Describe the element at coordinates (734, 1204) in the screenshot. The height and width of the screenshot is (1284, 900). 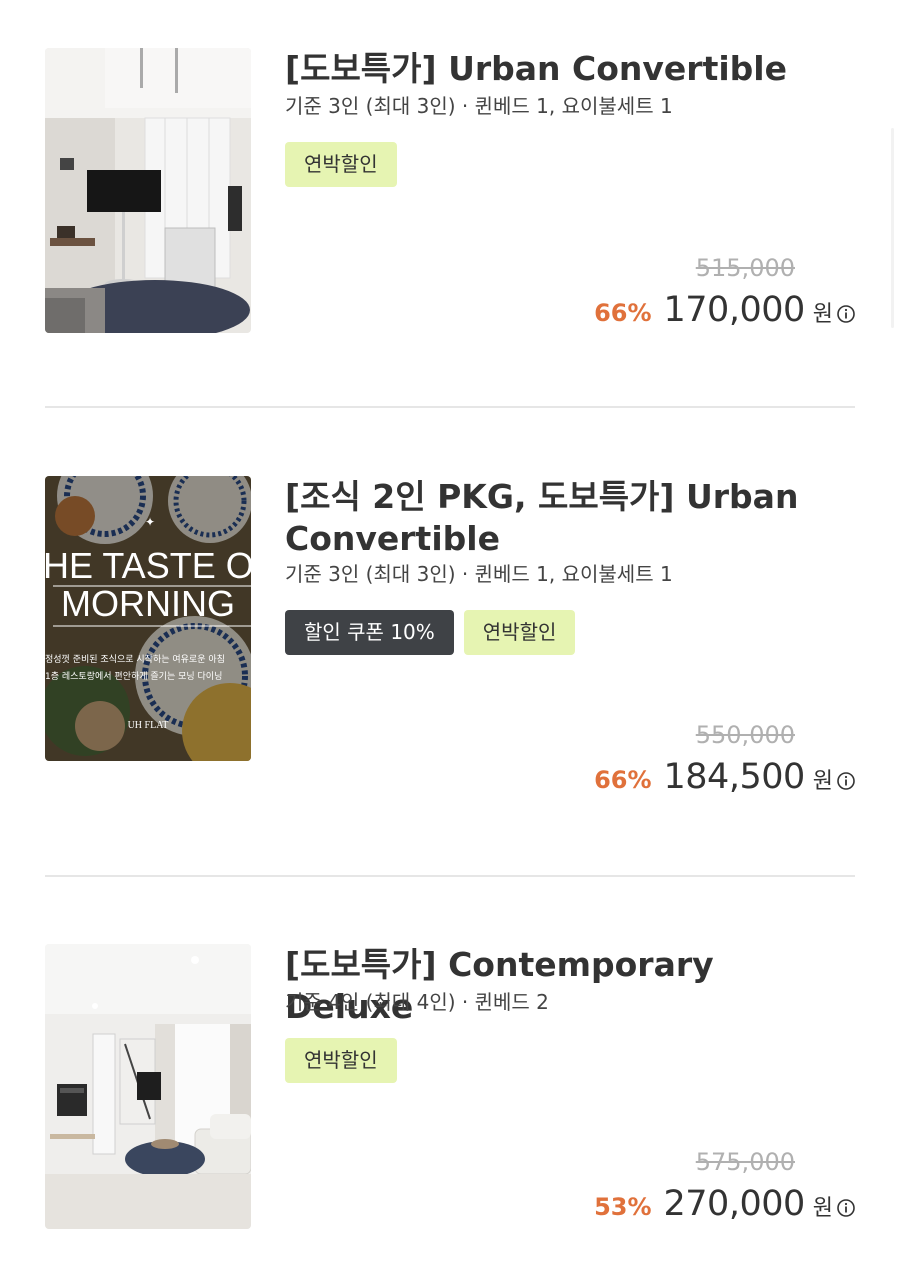
I see `sale-price: 270,000` at that location.